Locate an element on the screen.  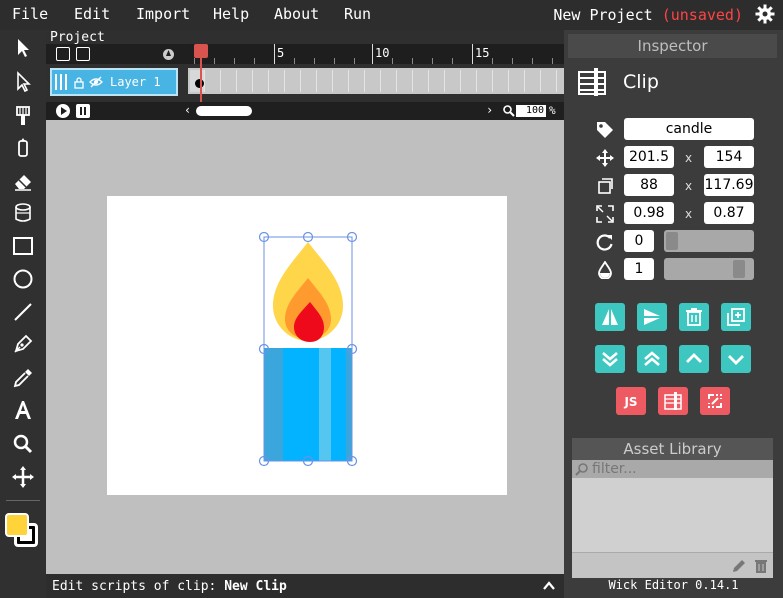
position-y-input: 154 is located at coordinates (729, 157).